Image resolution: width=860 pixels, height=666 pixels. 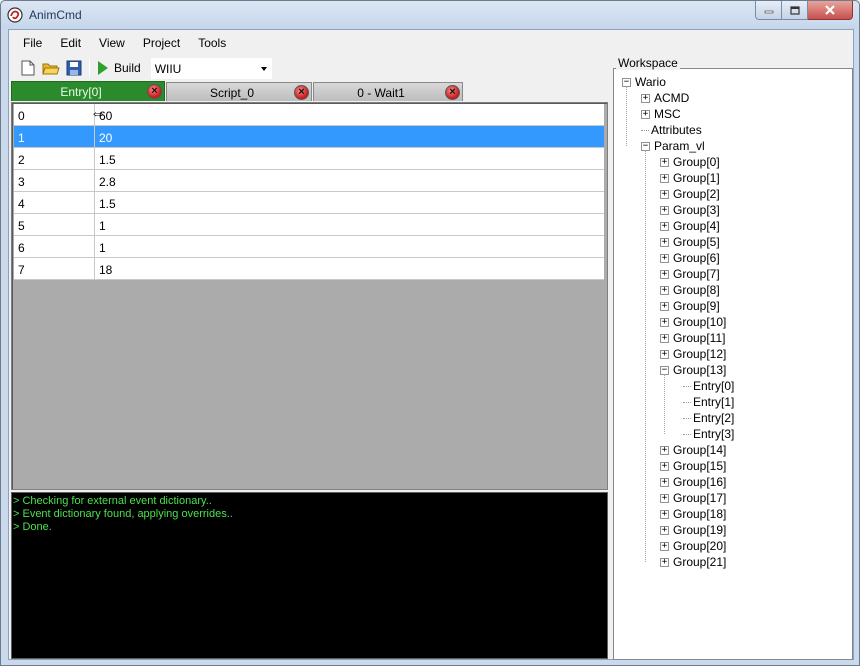 I want to click on tree-node-entry: Entry[1], so click(x=706, y=402).